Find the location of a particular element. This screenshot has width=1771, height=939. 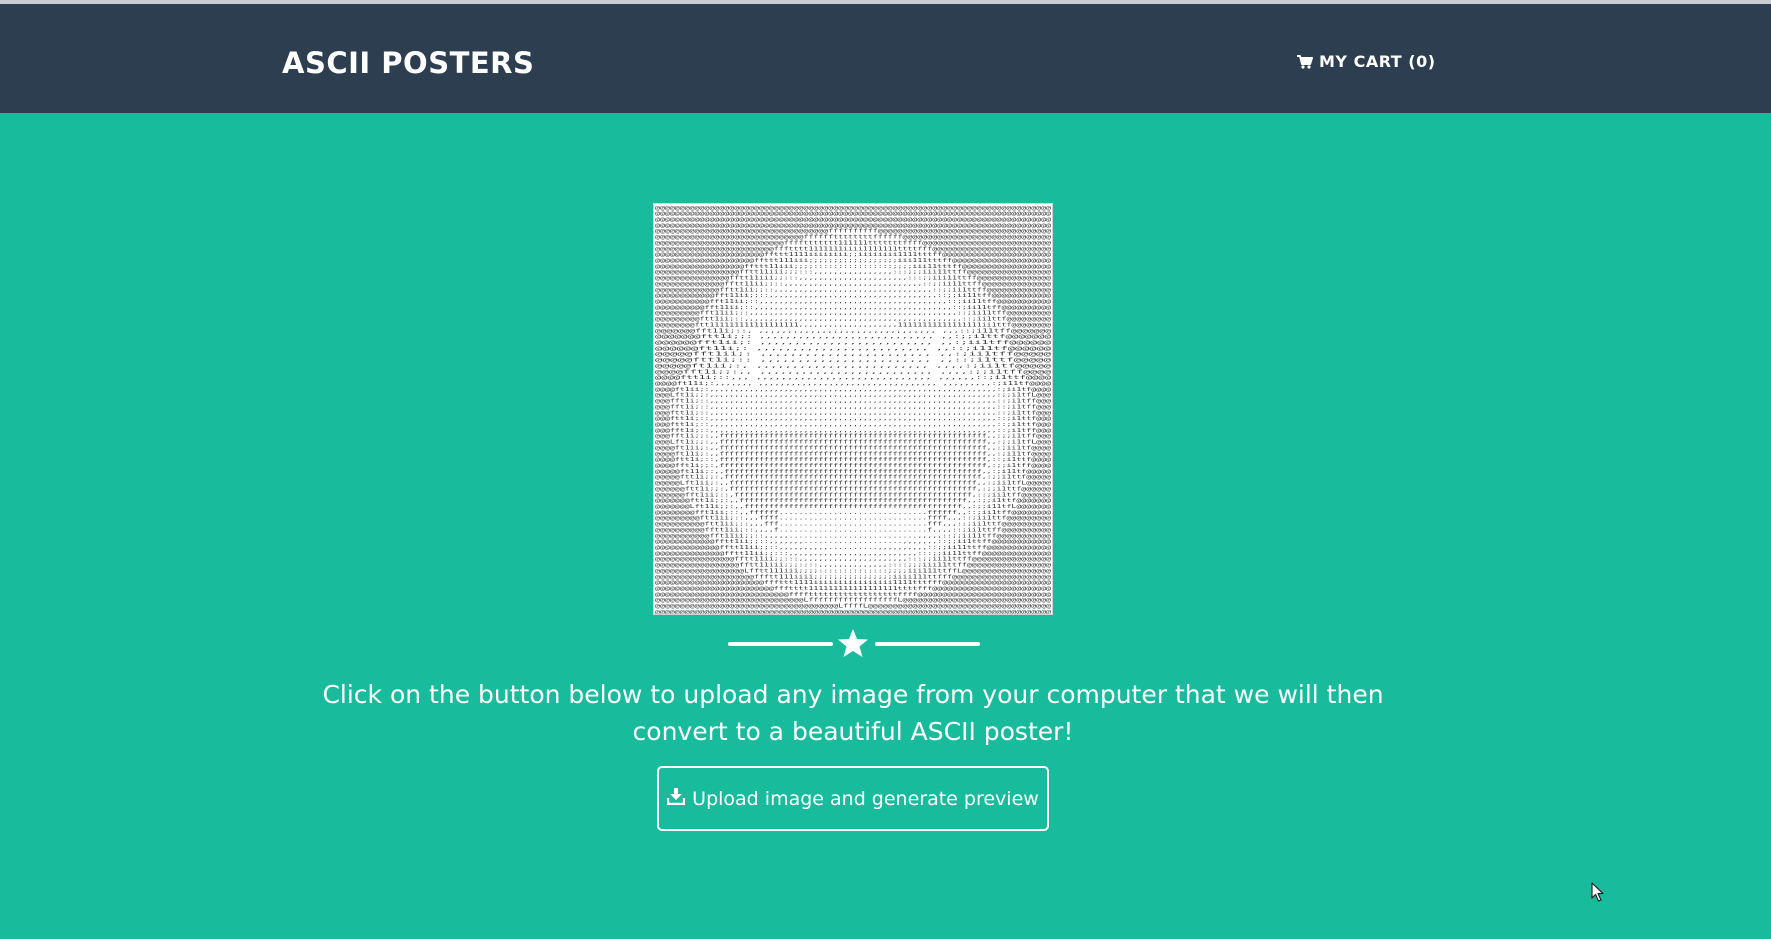

navbar: ASCII POSTERS MY CART (0) is located at coordinates (885, 58).